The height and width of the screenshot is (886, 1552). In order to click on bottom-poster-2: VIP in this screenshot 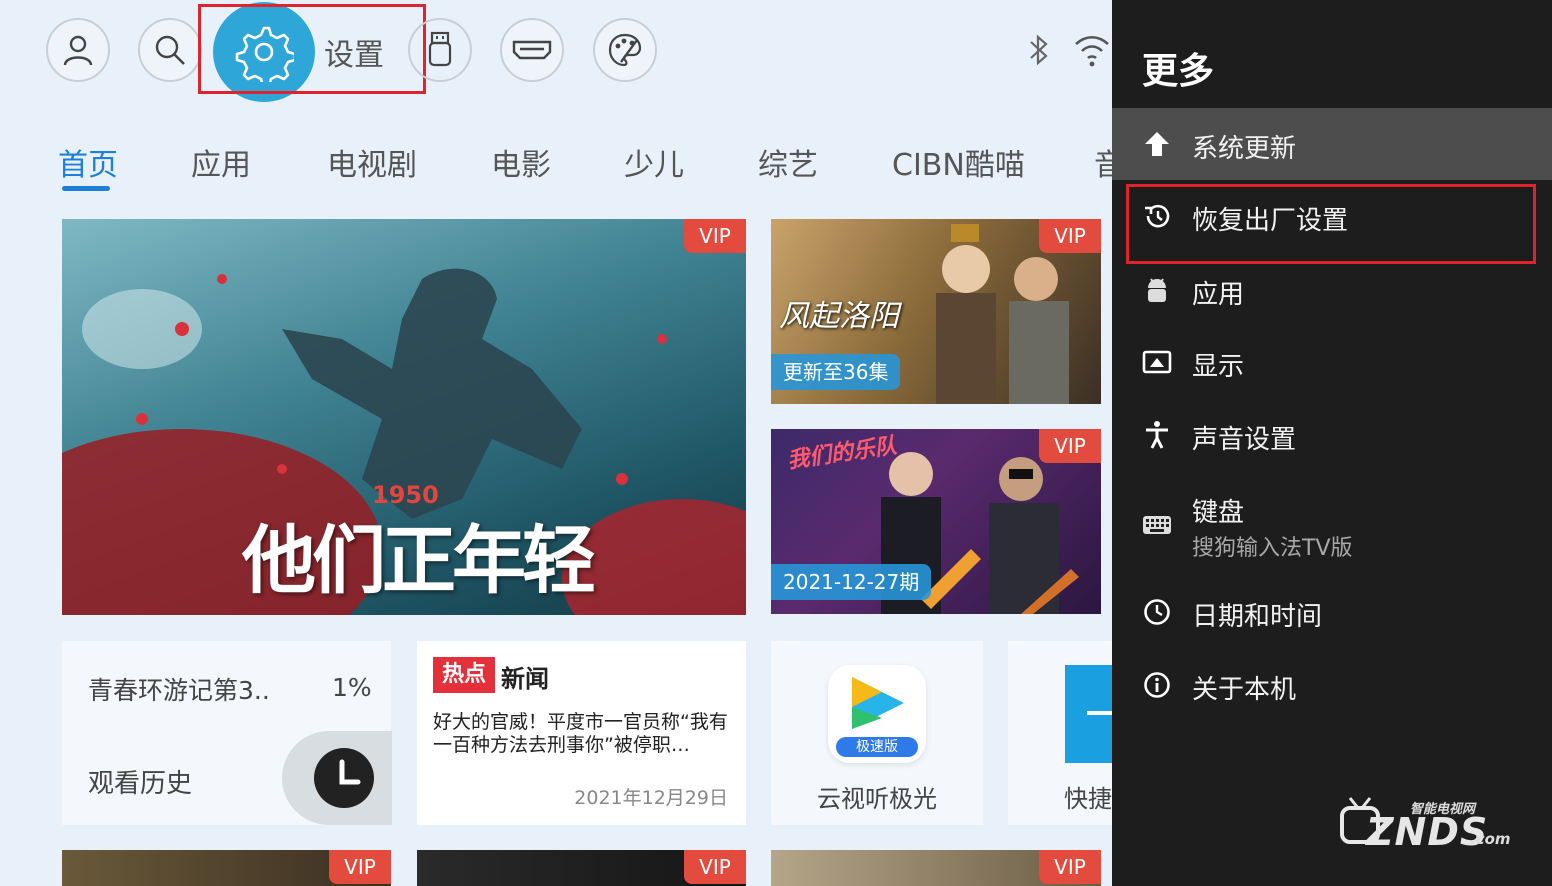, I will do `click(581, 868)`.